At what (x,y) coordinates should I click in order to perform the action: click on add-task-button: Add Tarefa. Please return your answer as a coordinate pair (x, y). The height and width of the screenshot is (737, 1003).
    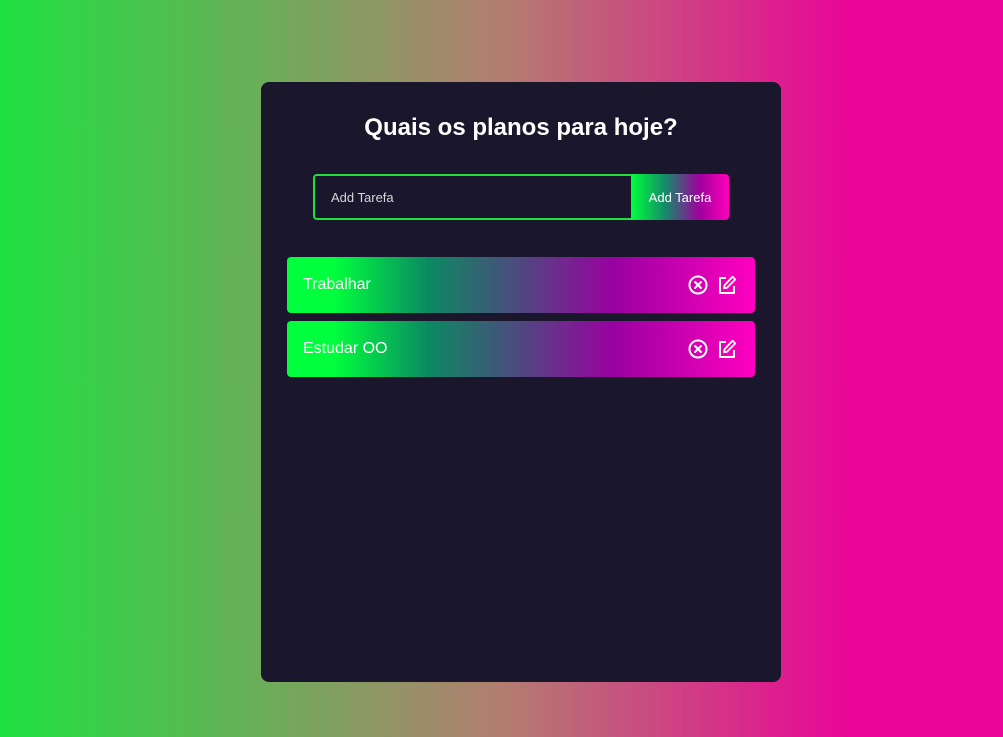
    Looking at the image, I should click on (680, 197).